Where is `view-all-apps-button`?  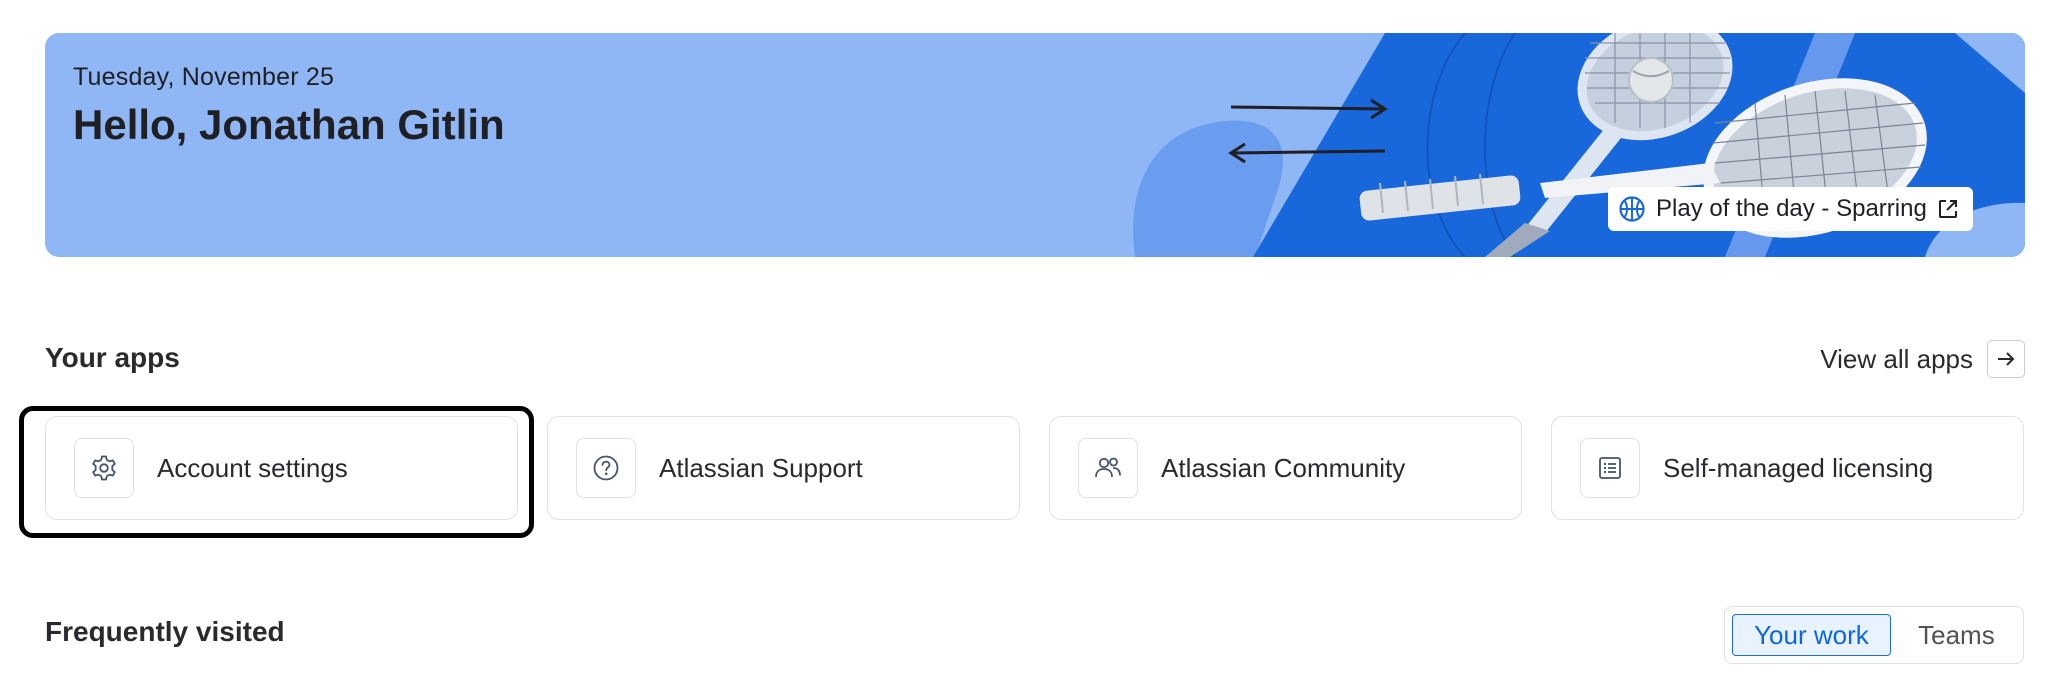 view-all-apps-button is located at coordinates (2006, 359).